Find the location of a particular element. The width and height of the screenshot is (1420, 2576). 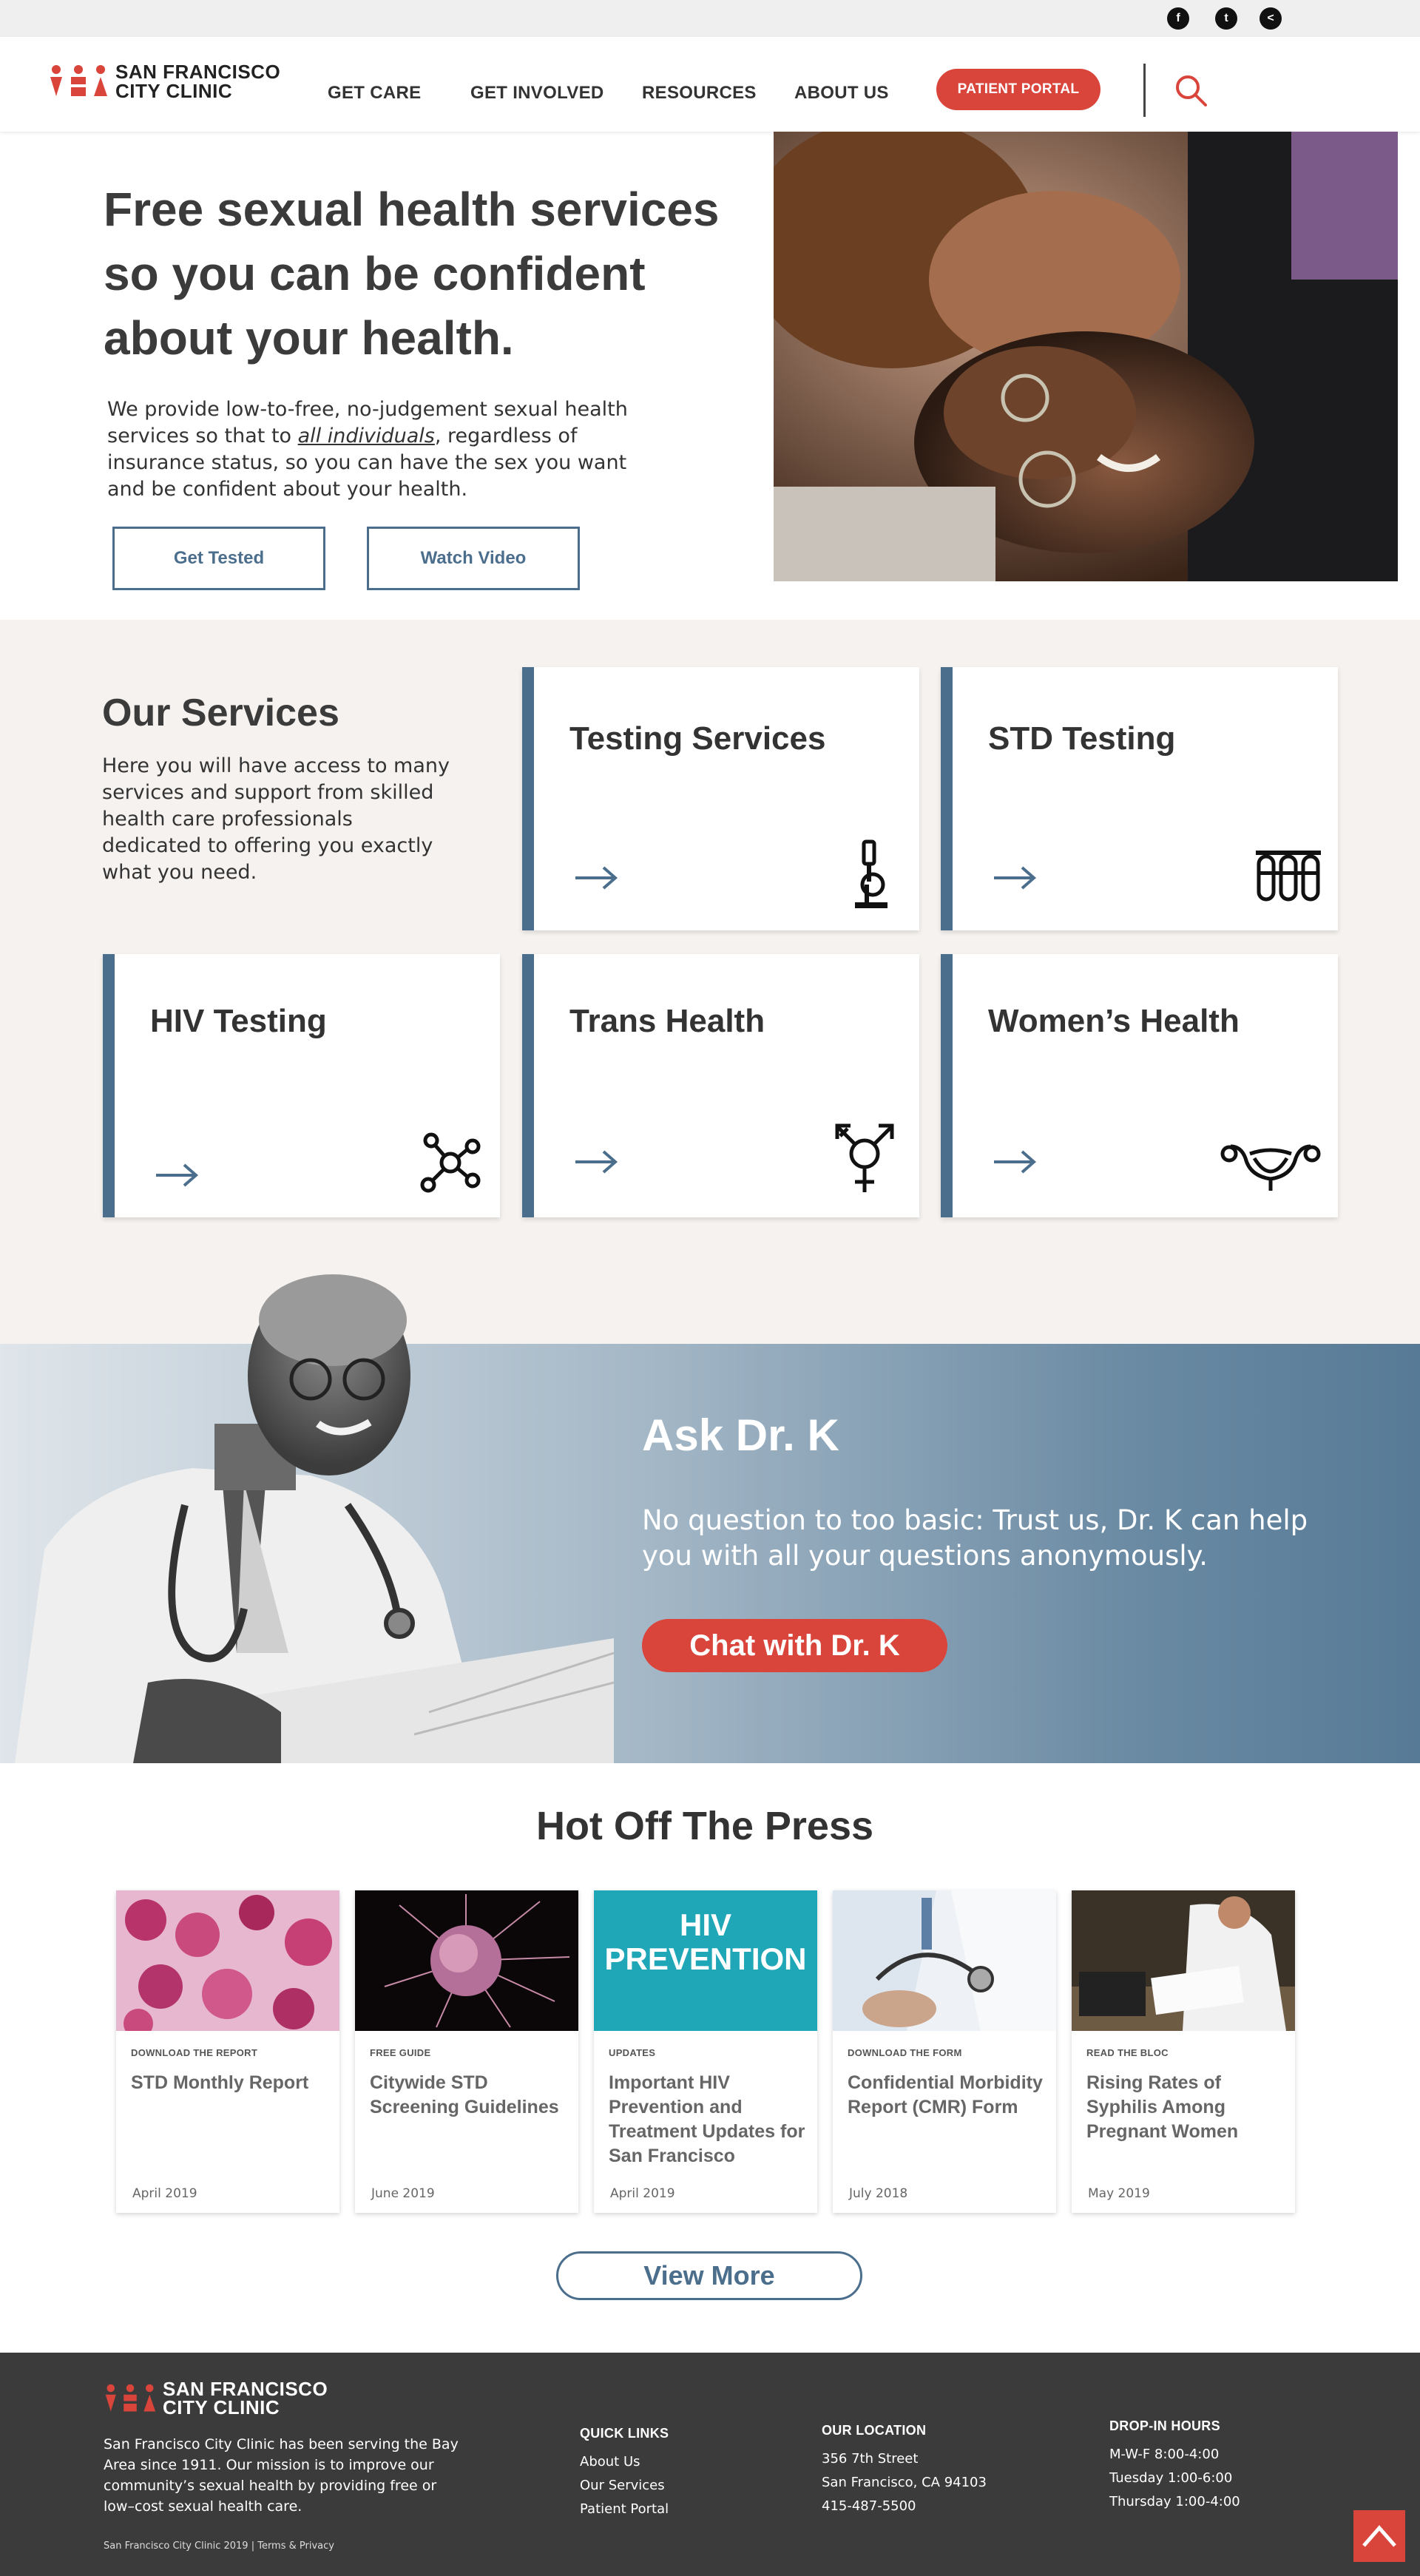

press-title: STD Monthly Report is located at coordinates (231, 2083).